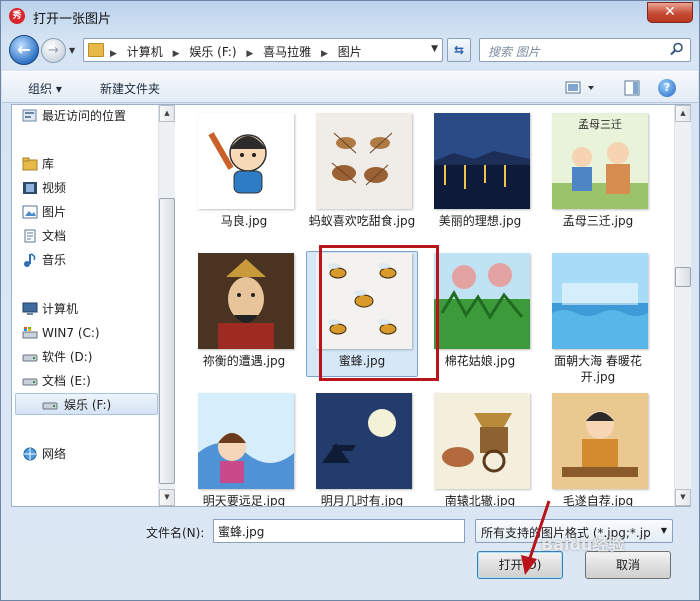 Image resolution: width=700 pixels, height=601 pixels. I want to click on sidebar-item-video: 视频, so click(45, 188).